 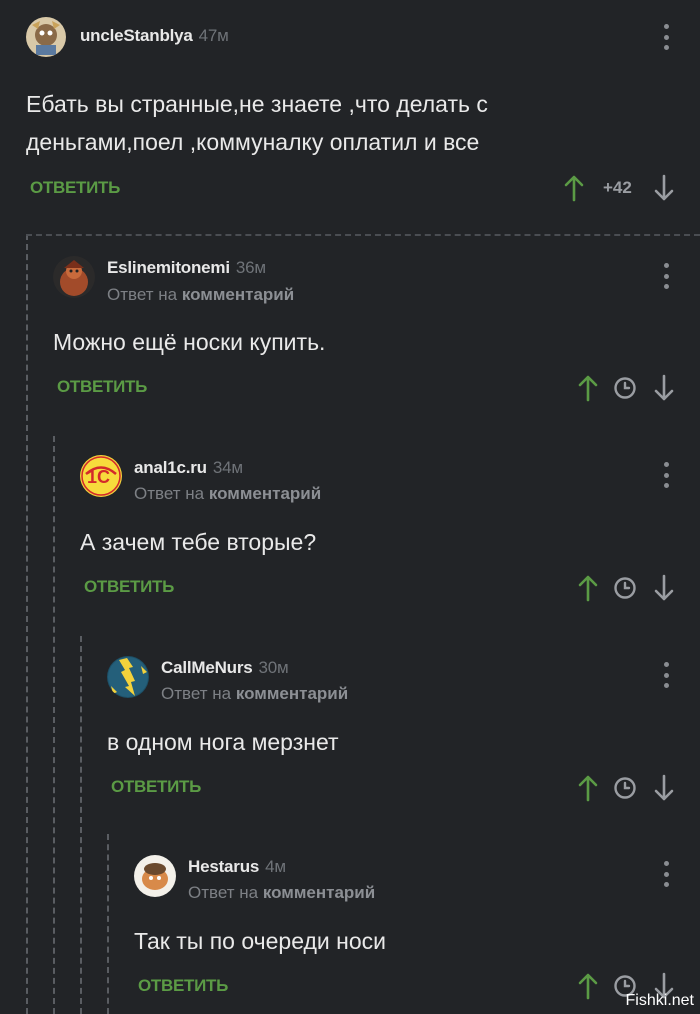 What do you see at coordinates (617, 187) in the screenshot?
I see `score: +42` at bounding box center [617, 187].